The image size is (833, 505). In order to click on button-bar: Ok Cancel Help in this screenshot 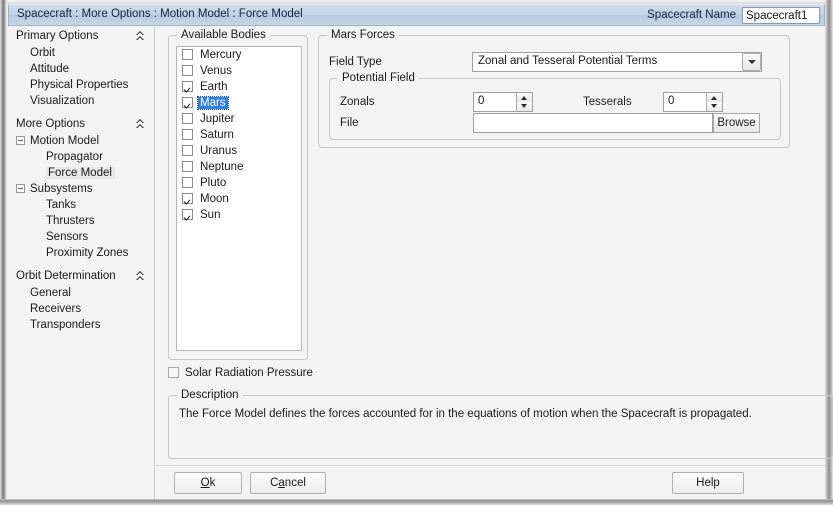, I will do `click(490, 483)`.